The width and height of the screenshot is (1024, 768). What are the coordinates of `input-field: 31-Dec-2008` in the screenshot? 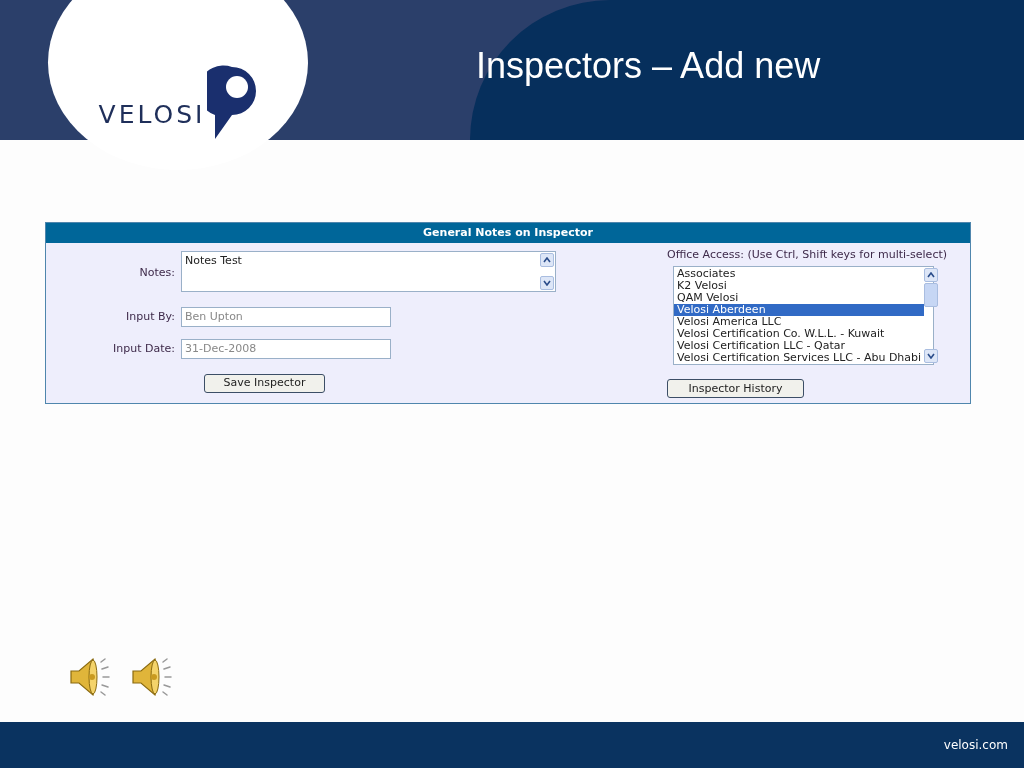 It's located at (286, 349).